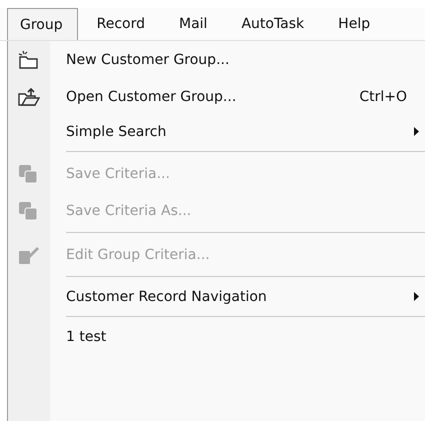 Image resolution: width=425 pixels, height=421 pixels. I want to click on open-folder-icon, so click(29, 96).